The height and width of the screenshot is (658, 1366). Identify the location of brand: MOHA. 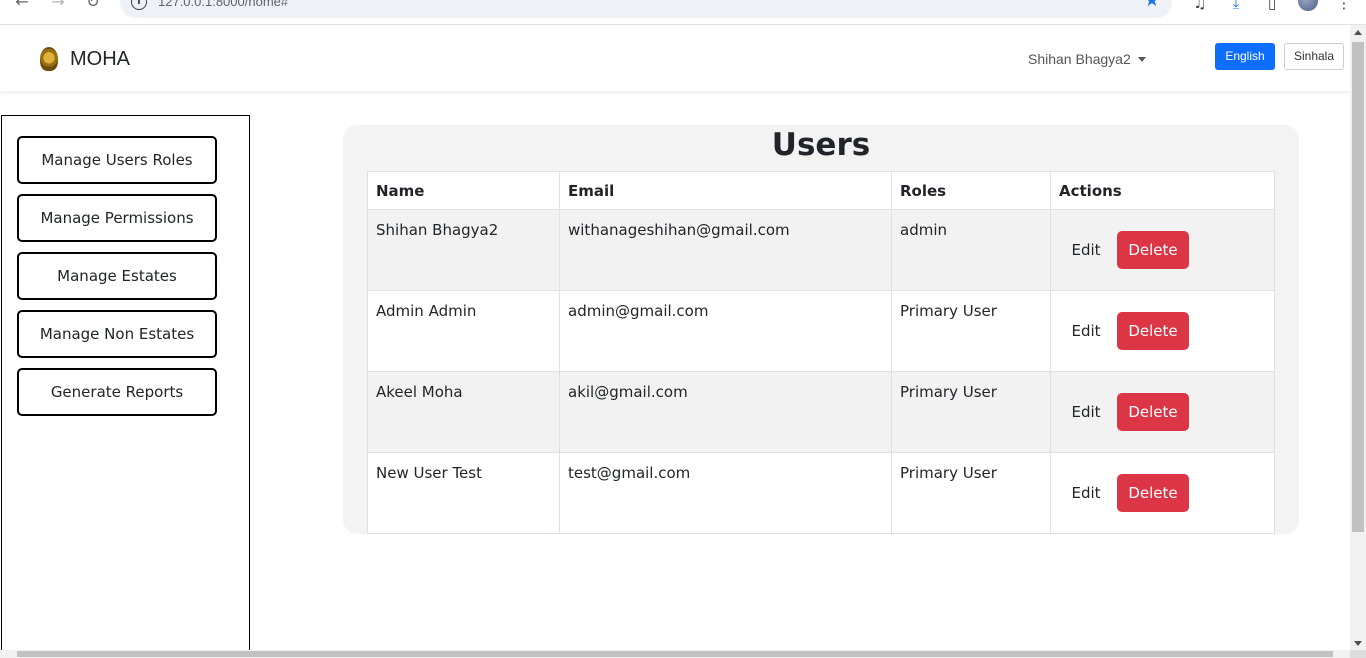
(84, 59).